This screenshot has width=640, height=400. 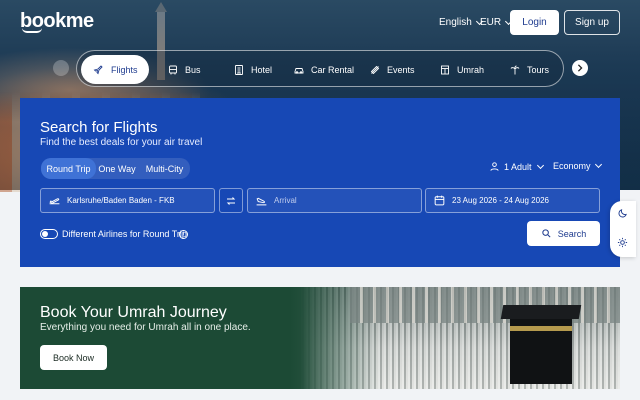 What do you see at coordinates (124, 69) in the screenshot?
I see `tab-label: Flights` at bounding box center [124, 69].